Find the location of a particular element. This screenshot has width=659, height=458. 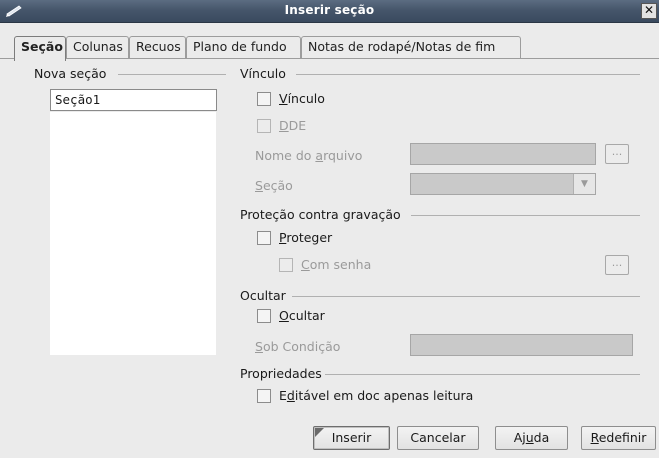

tab-section: Seção is located at coordinates (40, 48).